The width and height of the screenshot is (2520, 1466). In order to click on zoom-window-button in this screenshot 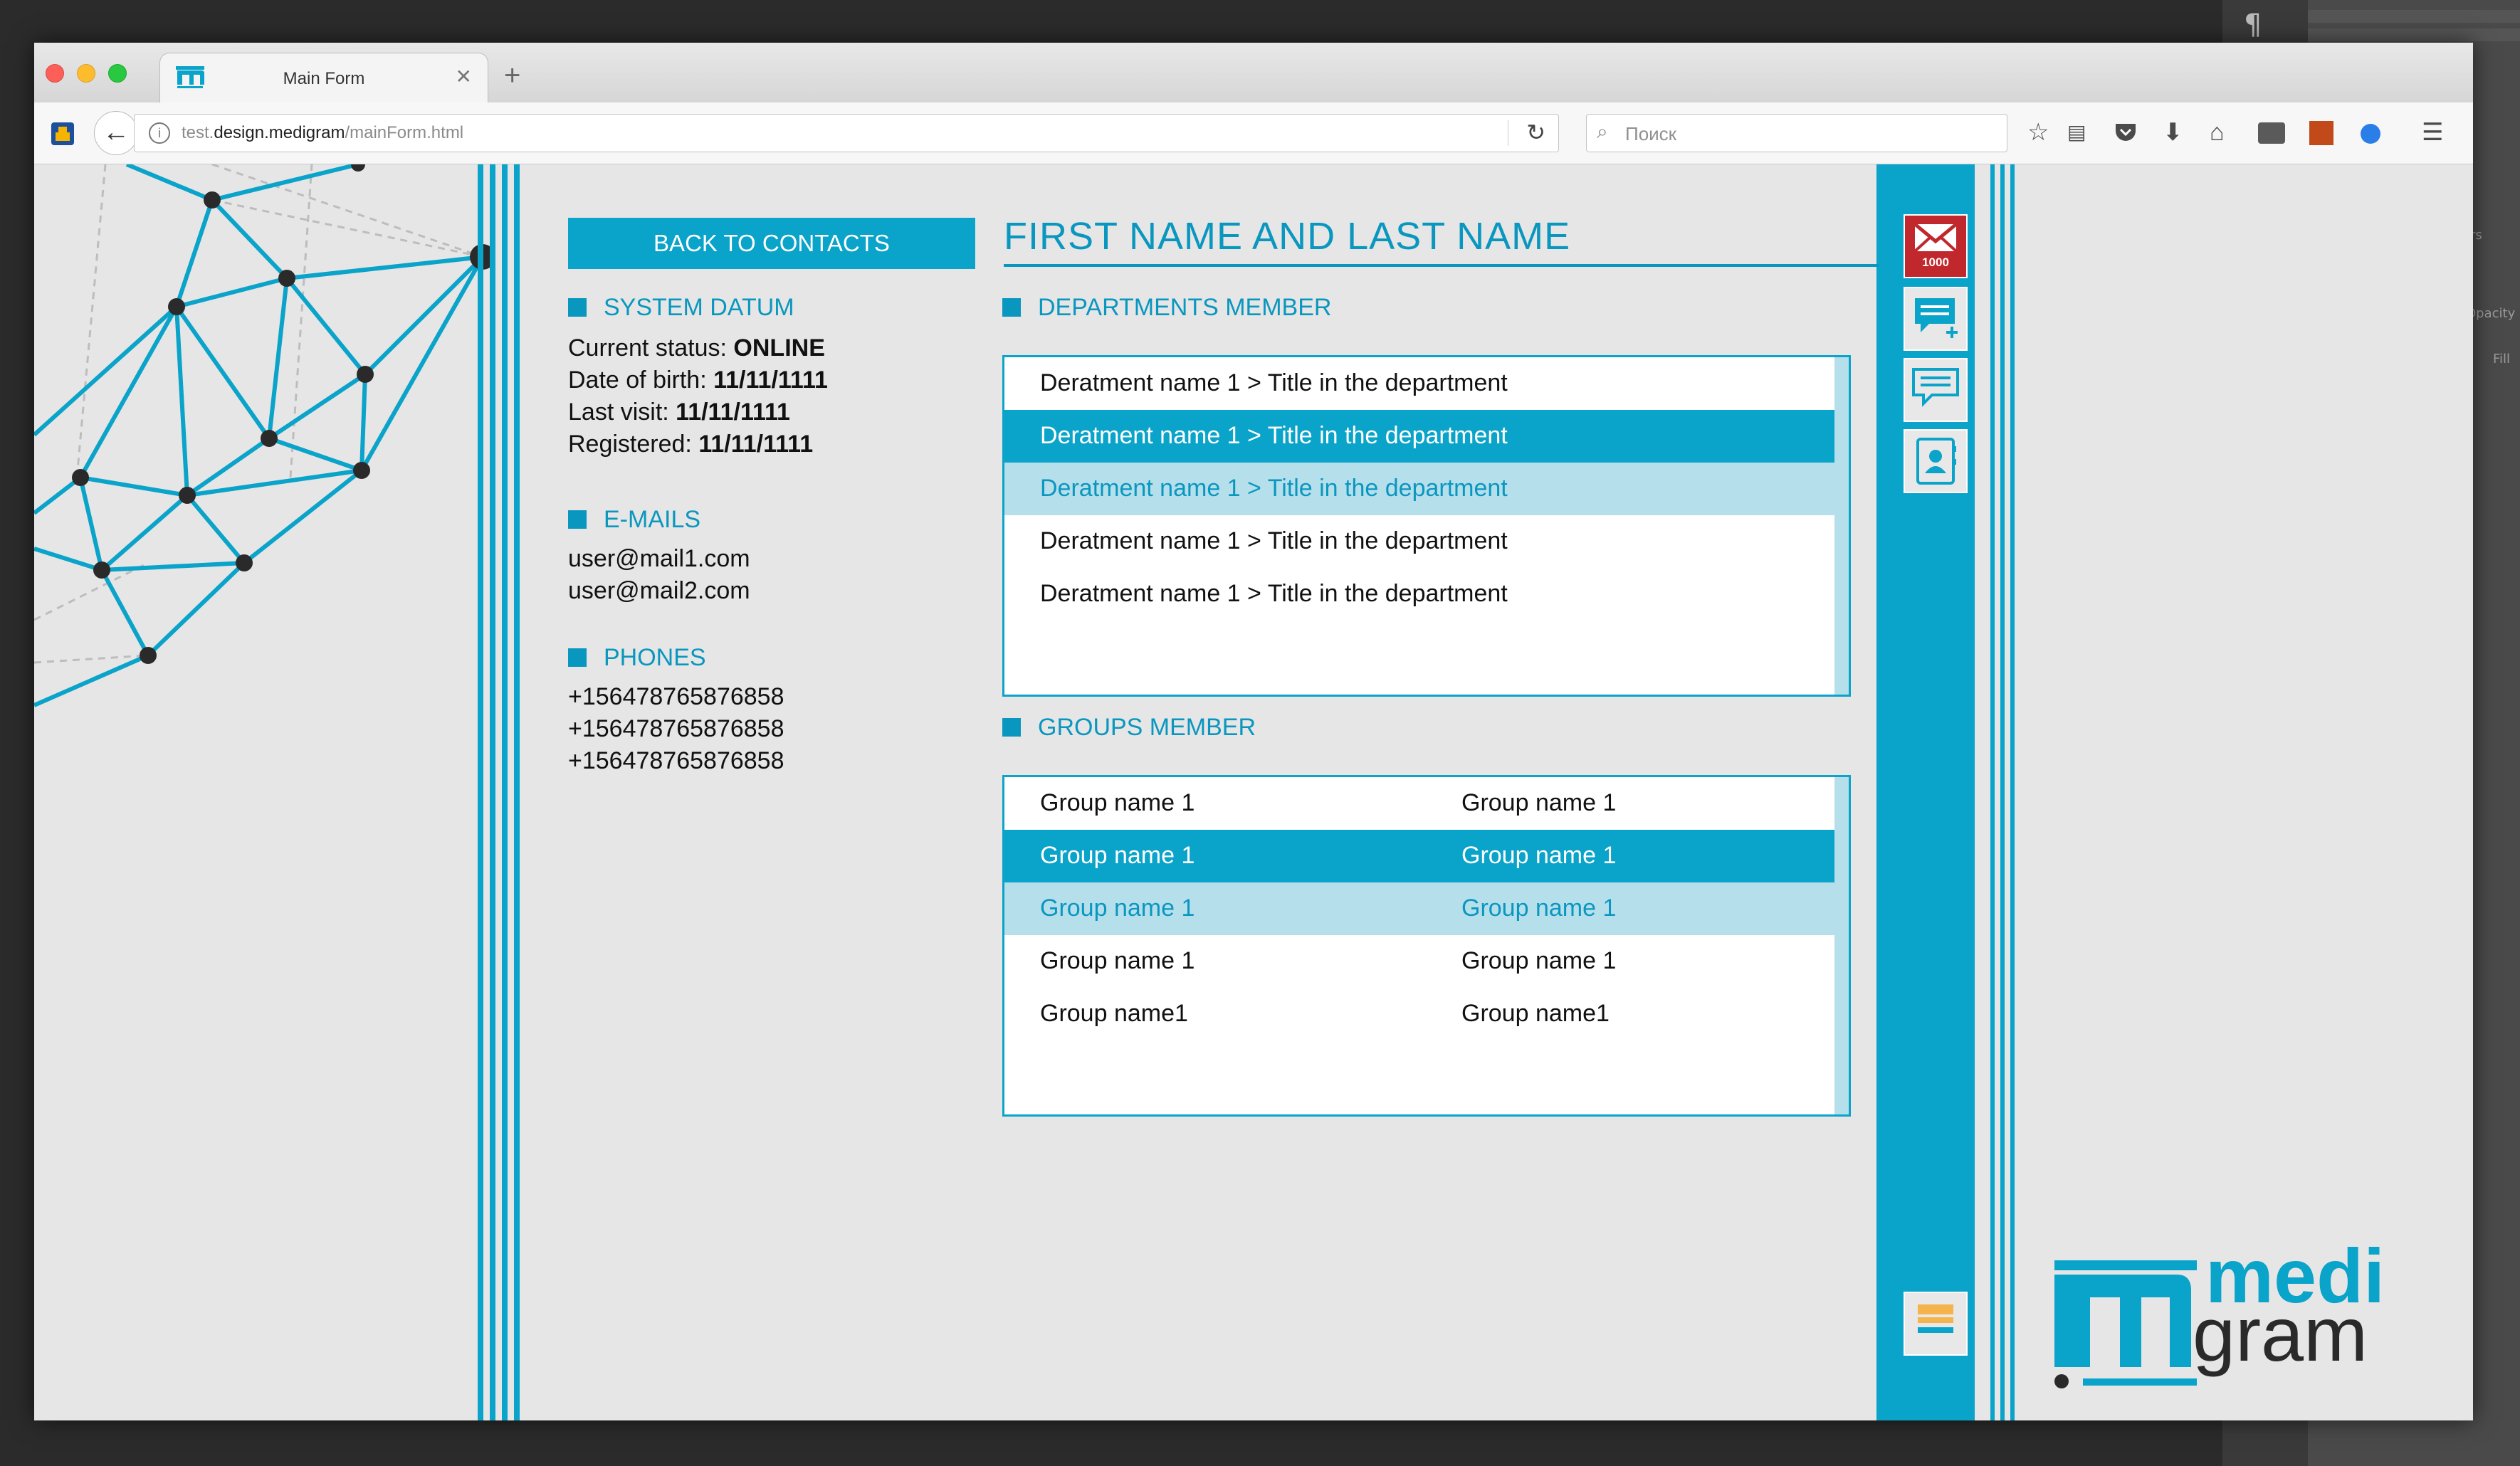, I will do `click(117, 73)`.